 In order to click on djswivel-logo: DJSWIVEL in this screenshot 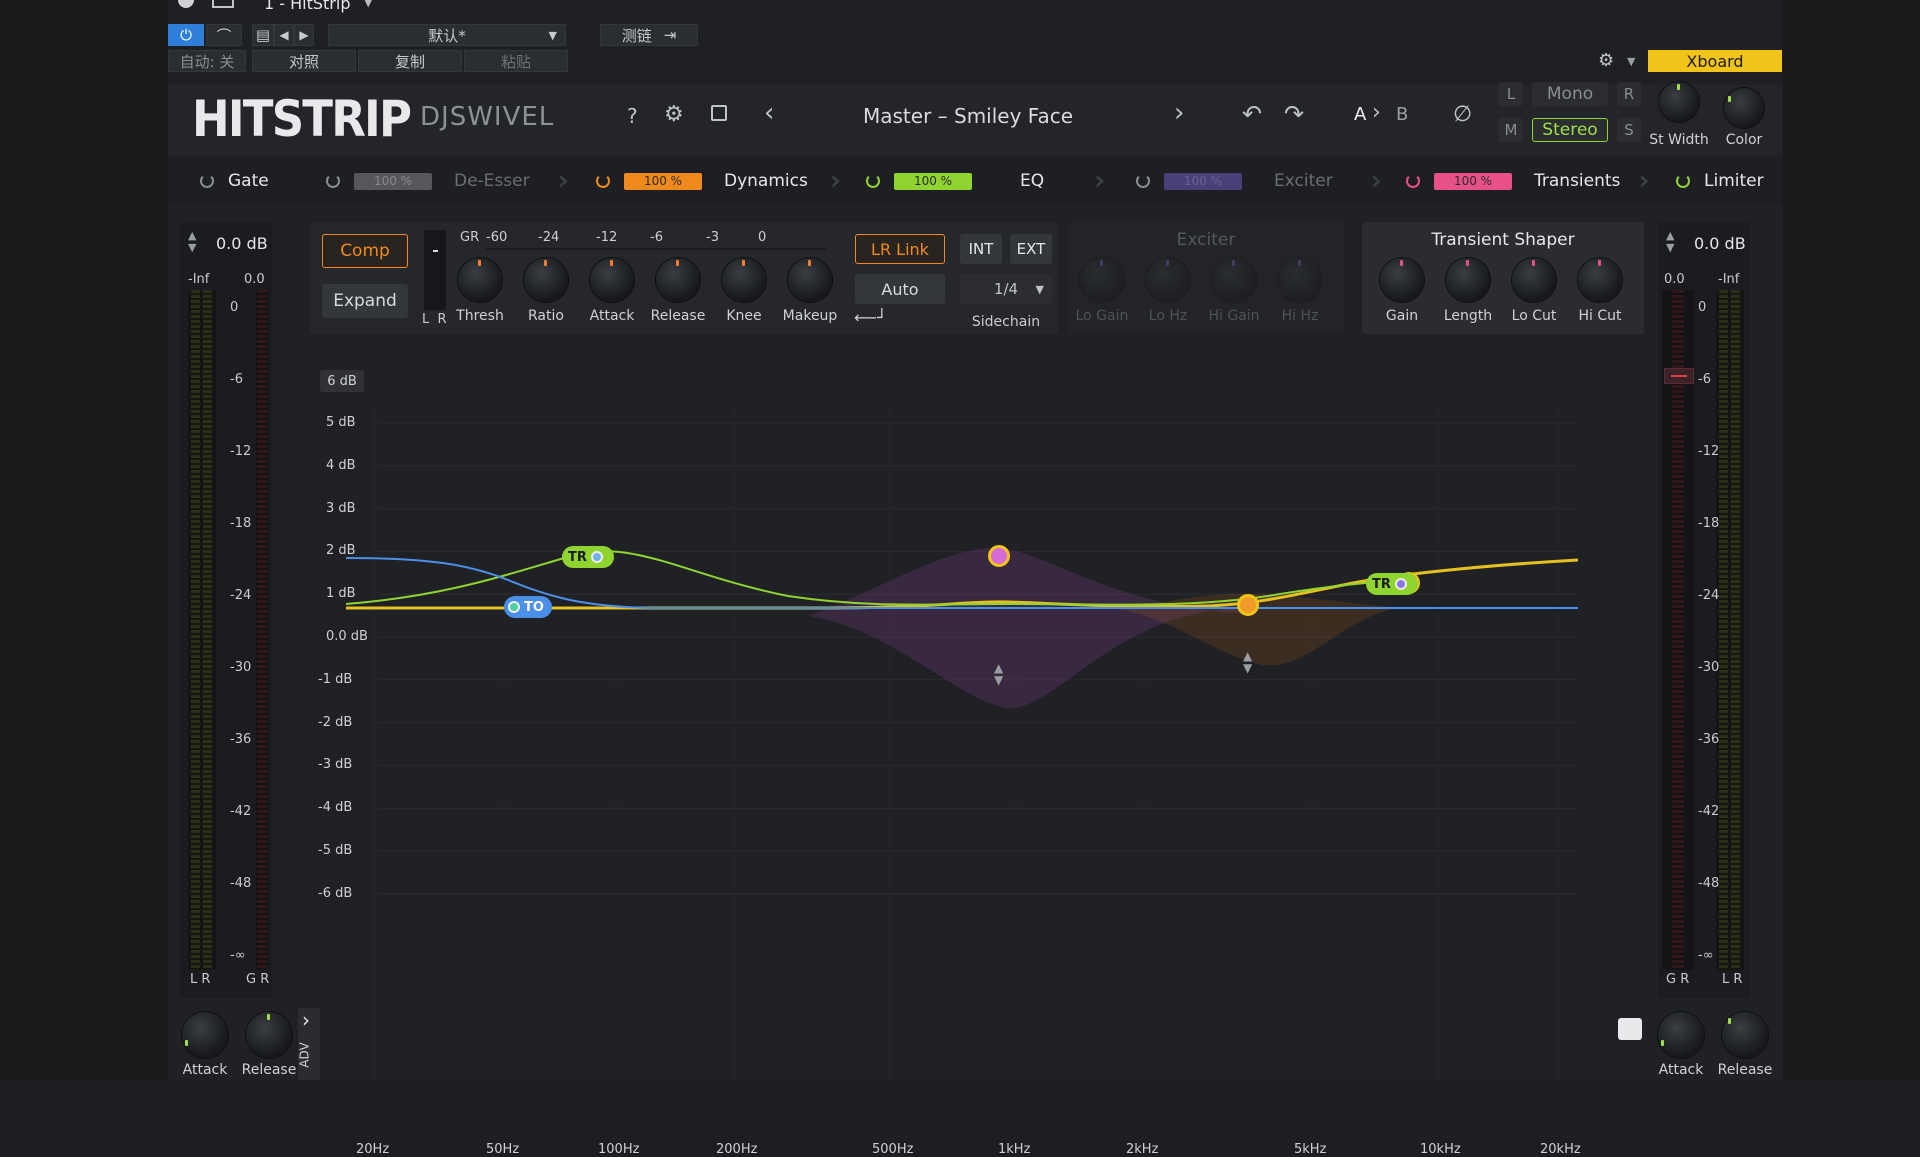, I will do `click(487, 117)`.